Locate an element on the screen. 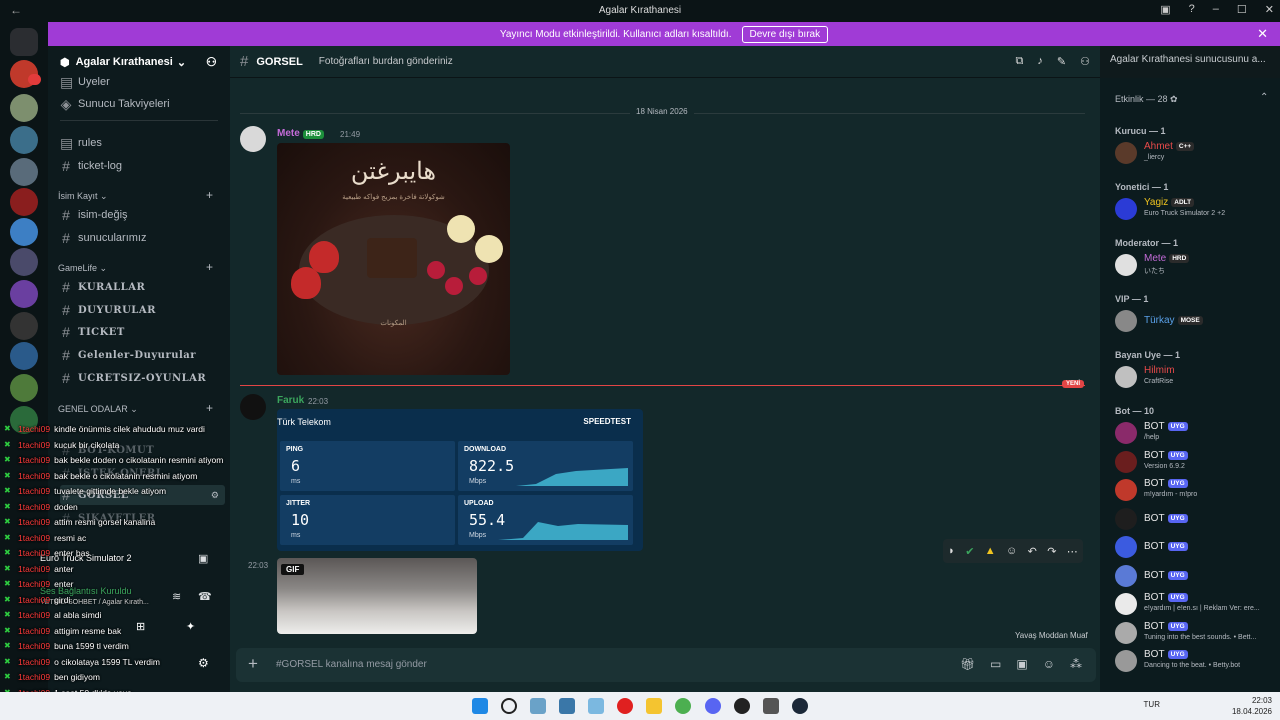 The height and width of the screenshot is (720, 1280). maximize-button: ☐ is located at coordinates (1242, 9).